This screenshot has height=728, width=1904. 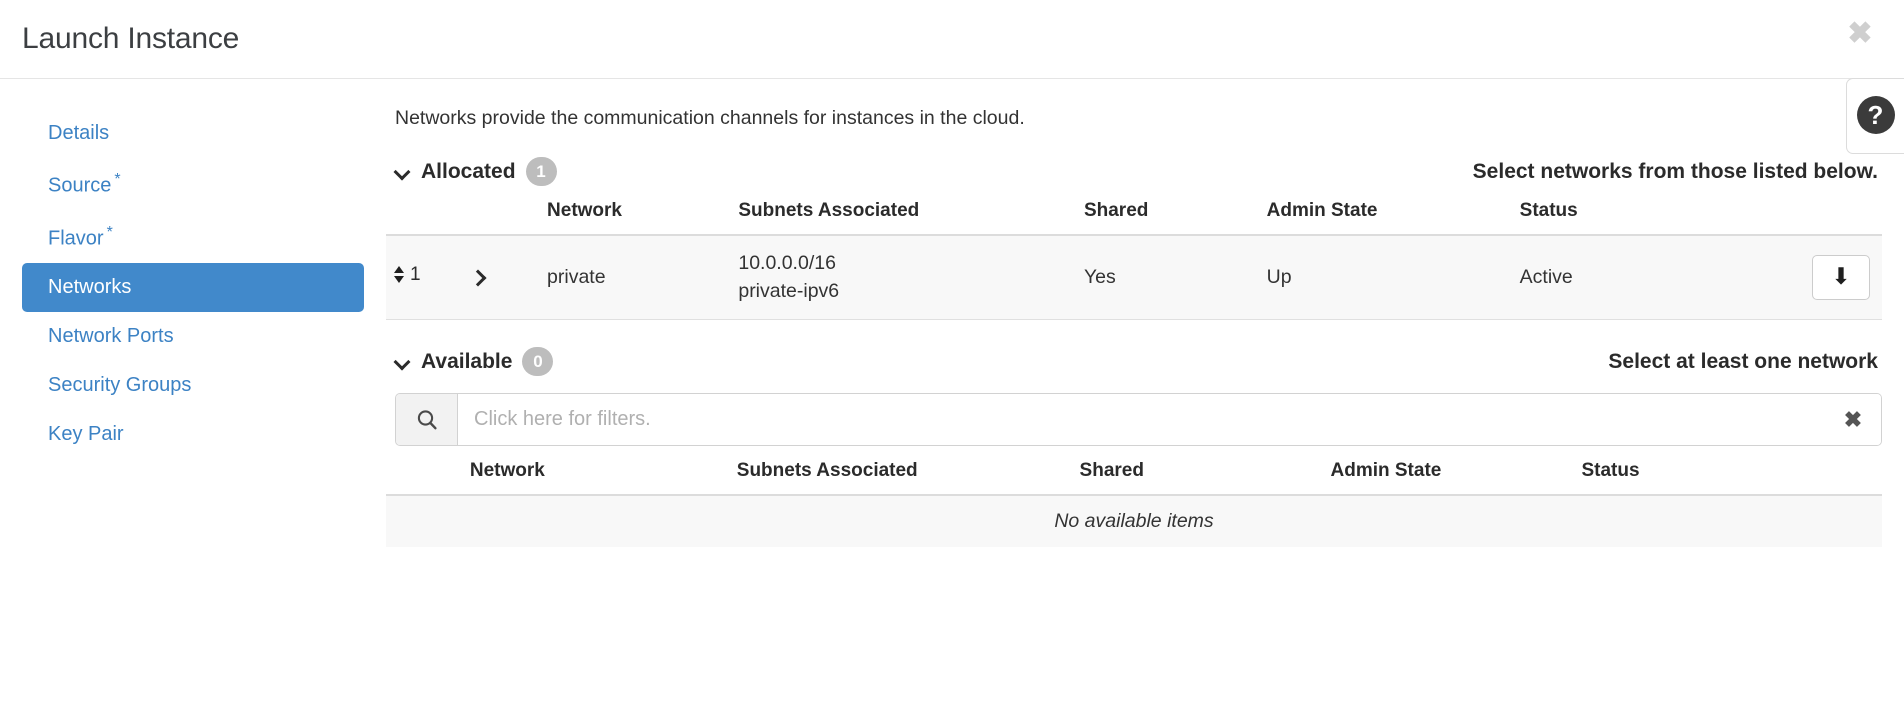 What do you see at coordinates (120, 385) in the screenshot?
I see `sidebar-item-label: Security Groups` at bounding box center [120, 385].